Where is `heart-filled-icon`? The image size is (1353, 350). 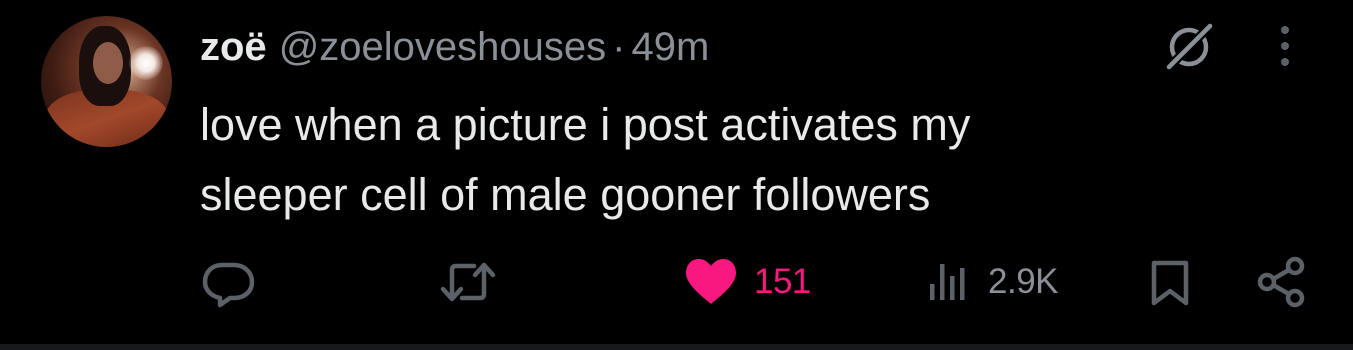 heart-filled-icon is located at coordinates (711, 282).